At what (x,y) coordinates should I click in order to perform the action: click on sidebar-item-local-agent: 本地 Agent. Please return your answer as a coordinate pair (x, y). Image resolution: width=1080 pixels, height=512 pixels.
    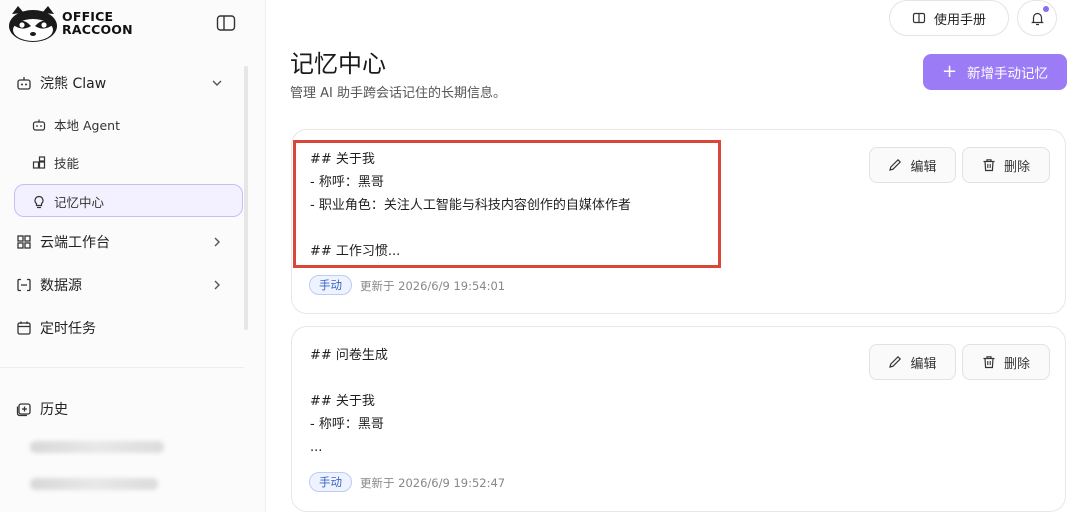
    Looking at the image, I should click on (76, 124).